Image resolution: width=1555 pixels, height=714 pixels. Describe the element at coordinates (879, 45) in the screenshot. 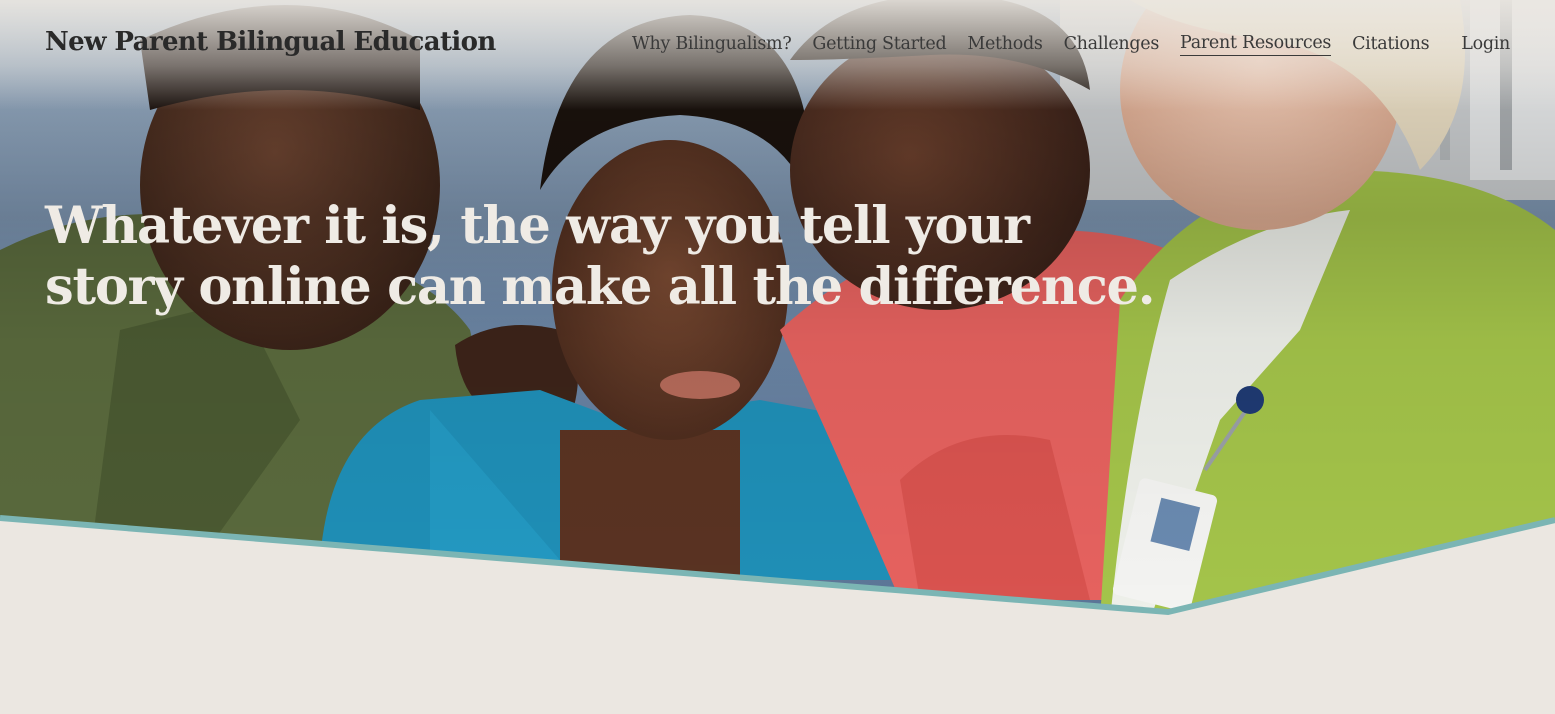

I see `nav-getting-started: Getting Started` at that location.